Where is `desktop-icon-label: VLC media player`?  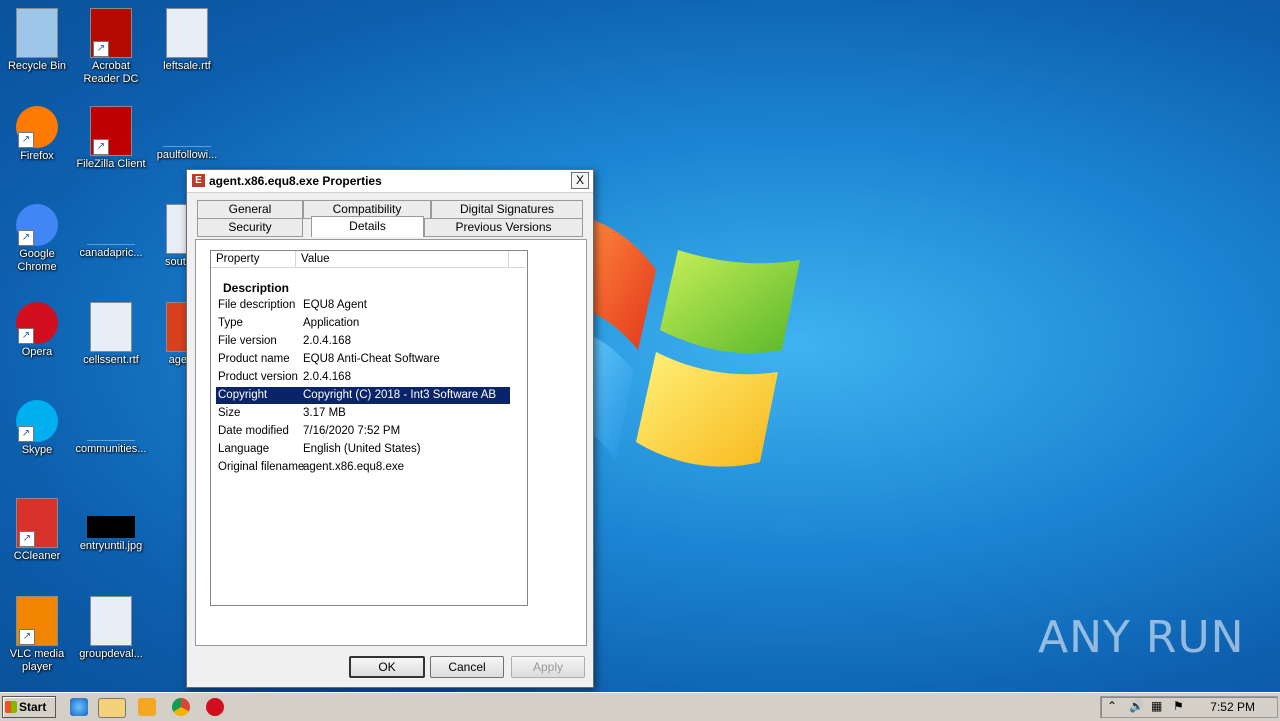
desktop-icon-label: VLC media player is located at coordinates (37, 660).